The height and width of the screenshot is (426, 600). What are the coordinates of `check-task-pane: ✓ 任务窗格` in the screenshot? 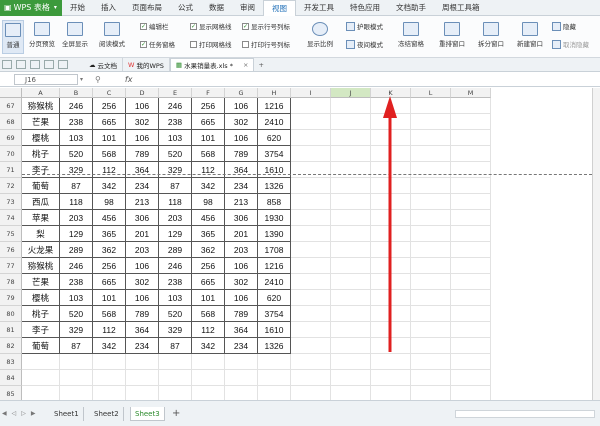 It's located at (157, 44).